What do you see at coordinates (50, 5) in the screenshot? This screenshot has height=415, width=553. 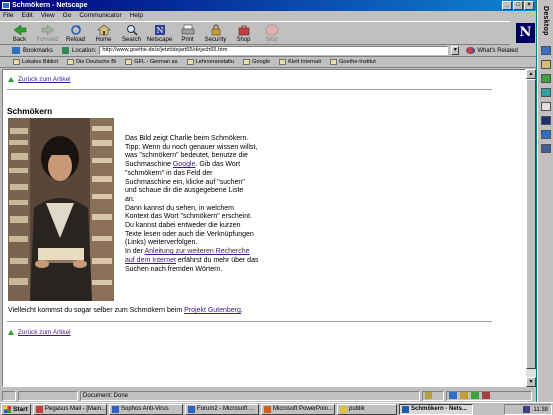 I see `window-title: Schmökern - Netscape` at bounding box center [50, 5].